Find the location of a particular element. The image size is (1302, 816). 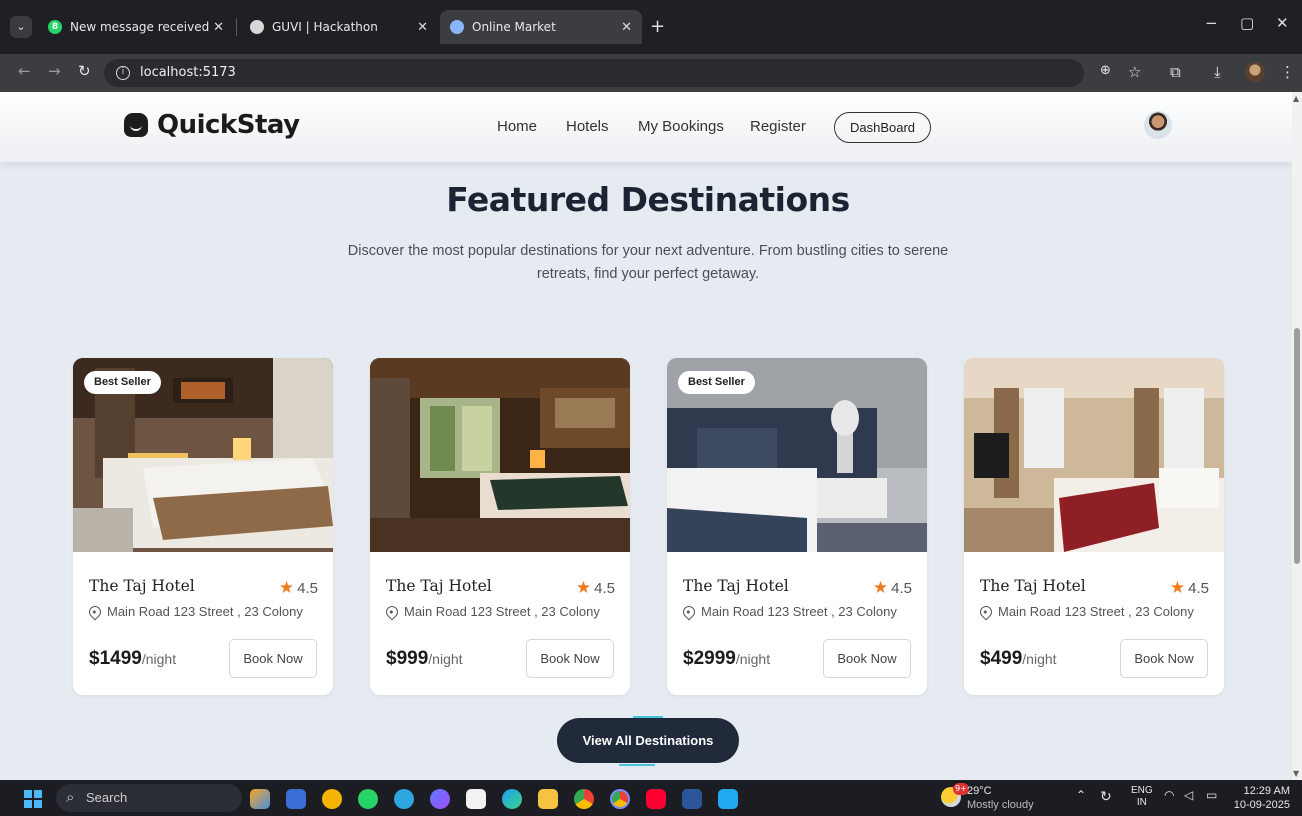

windows-start-icon is located at coordinates (33, 799).